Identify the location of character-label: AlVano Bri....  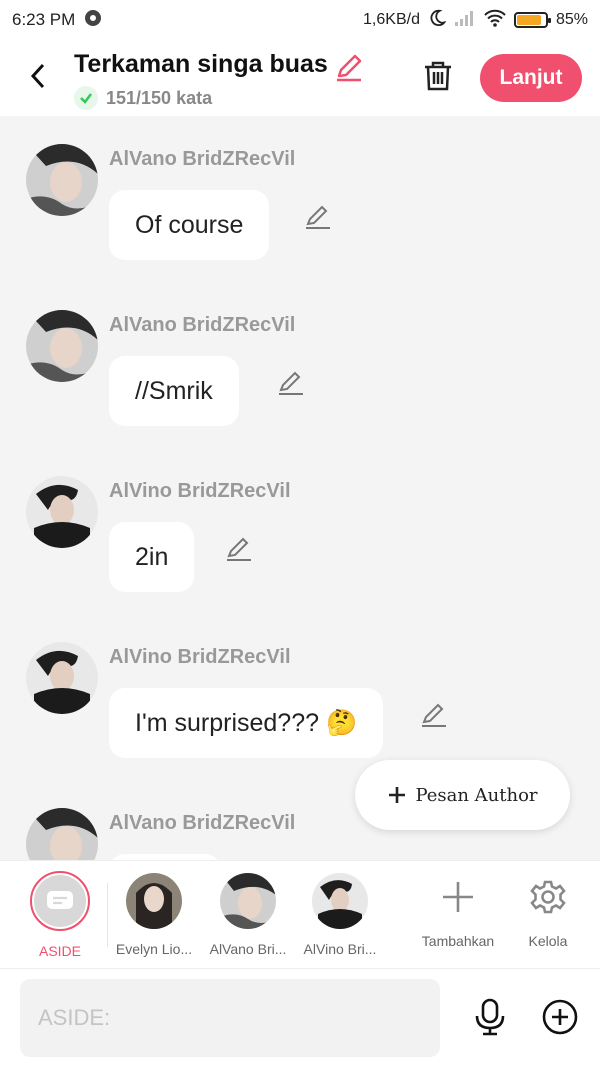
(248, 949).